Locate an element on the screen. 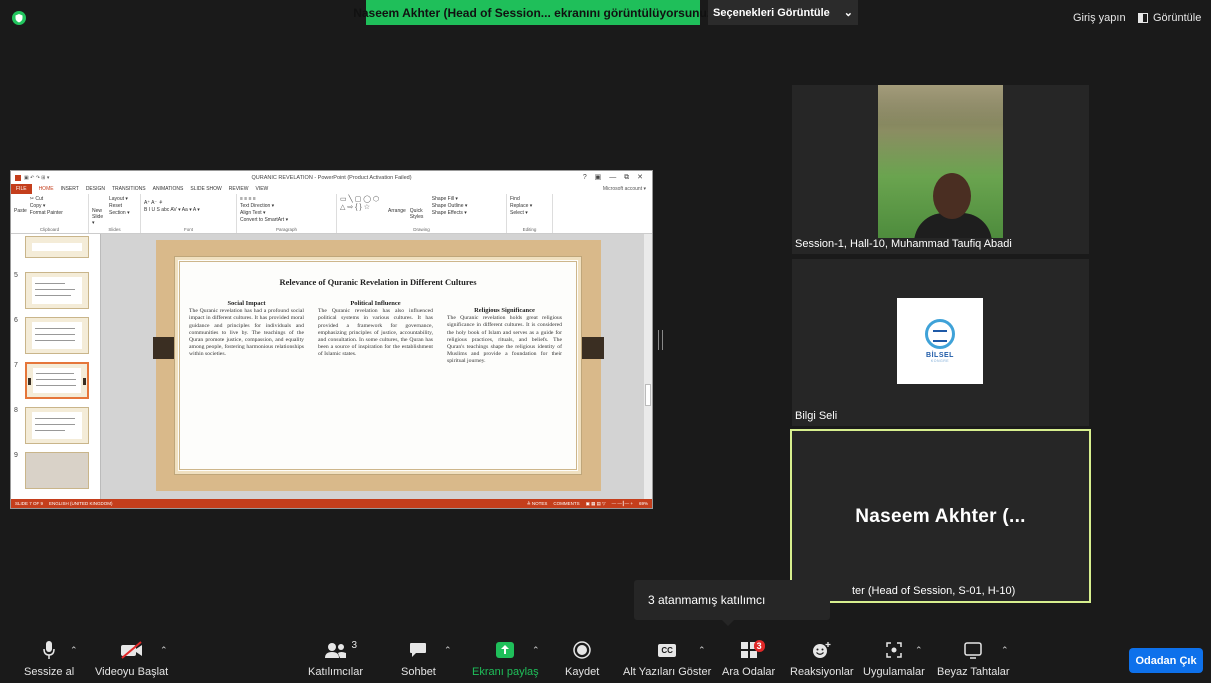  tab-transitions: TRANSITIONS is located at coordinates (128, 189).